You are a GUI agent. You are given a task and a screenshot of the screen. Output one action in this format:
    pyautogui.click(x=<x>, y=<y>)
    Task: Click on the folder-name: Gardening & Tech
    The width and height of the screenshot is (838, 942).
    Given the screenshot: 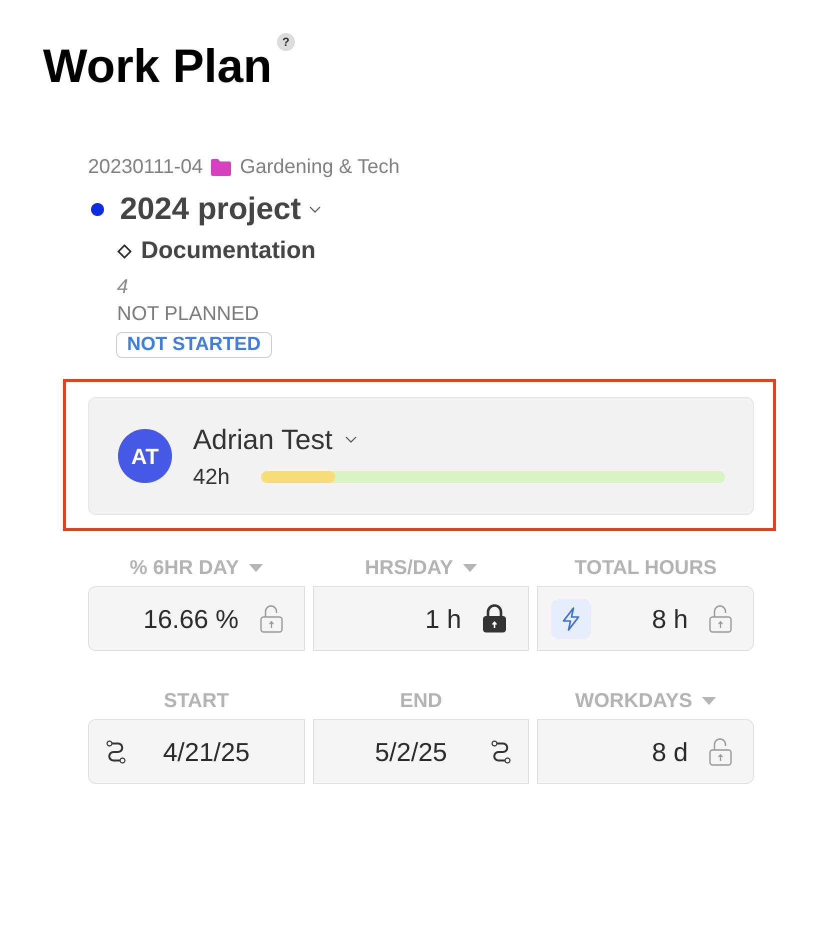 What is the action you would take?
    pyautogui.click(x=320, y=167)
    